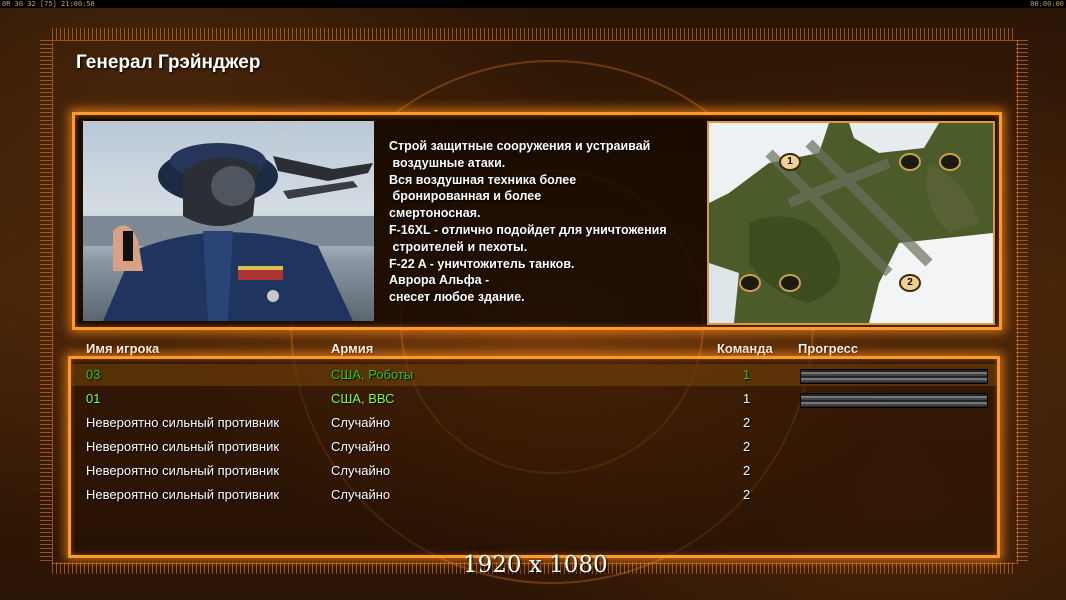 This screenshot has width=1066, height=600. I want to click on frame-ticks-top, so click(534, 34).